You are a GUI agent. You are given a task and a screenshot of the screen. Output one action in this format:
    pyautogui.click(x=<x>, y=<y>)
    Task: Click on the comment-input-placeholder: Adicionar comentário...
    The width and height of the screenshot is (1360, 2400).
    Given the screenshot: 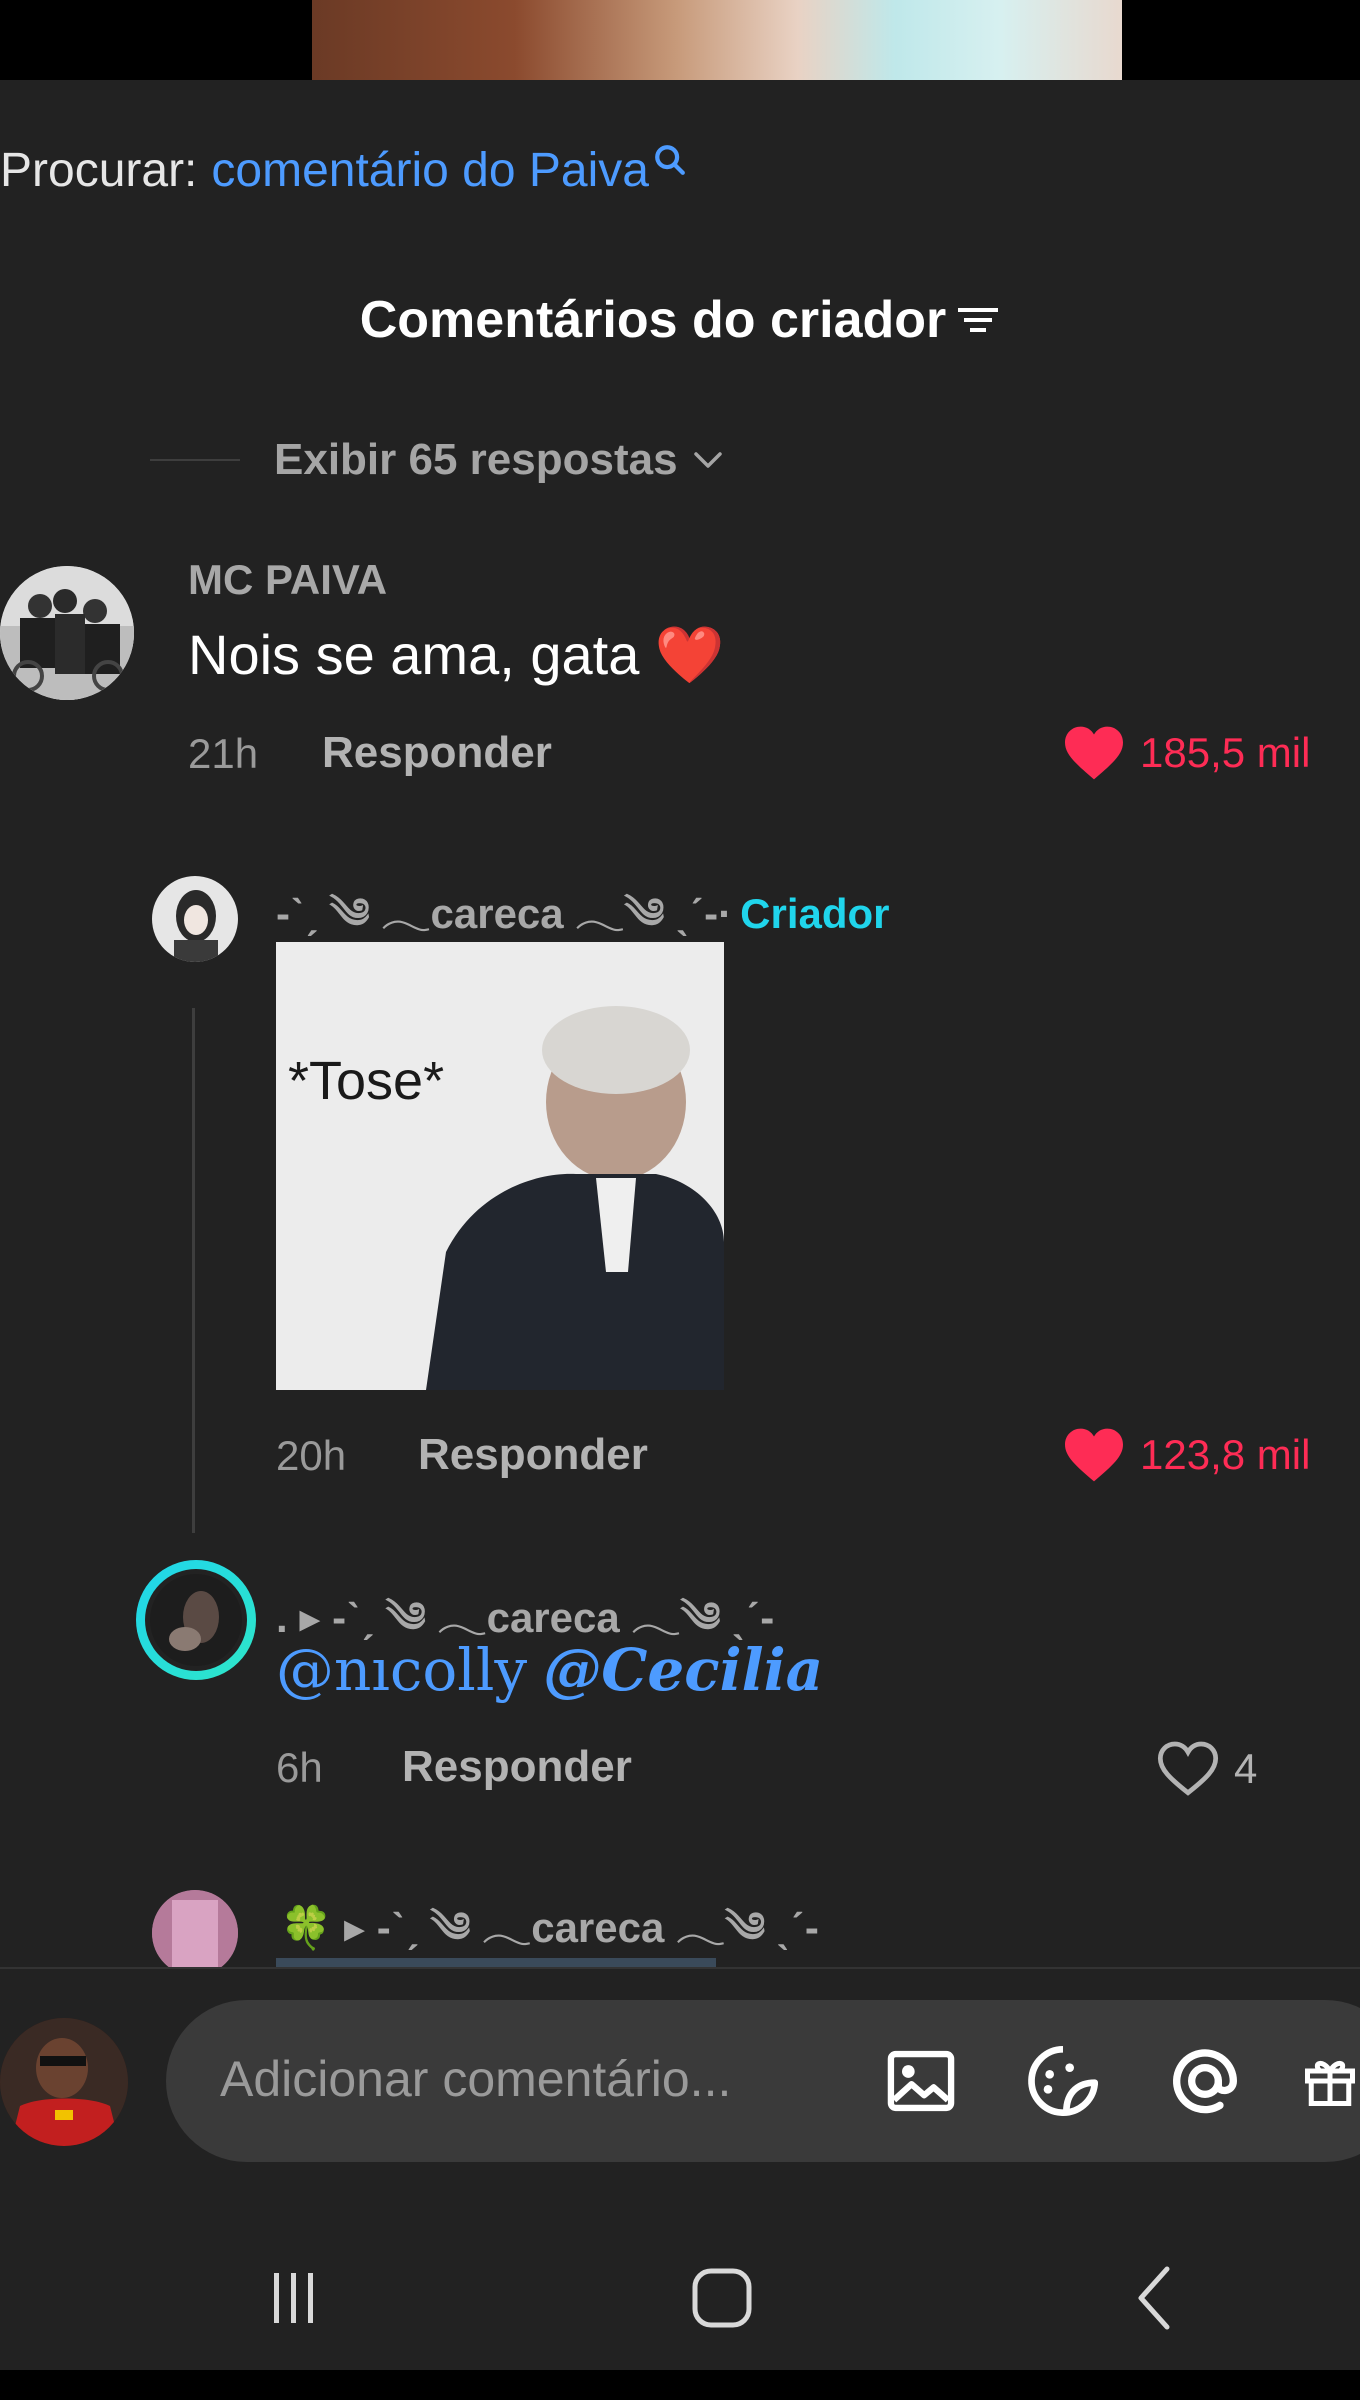 What is the action you would take?
    pyautogui.click(x=476, y=2079)
    